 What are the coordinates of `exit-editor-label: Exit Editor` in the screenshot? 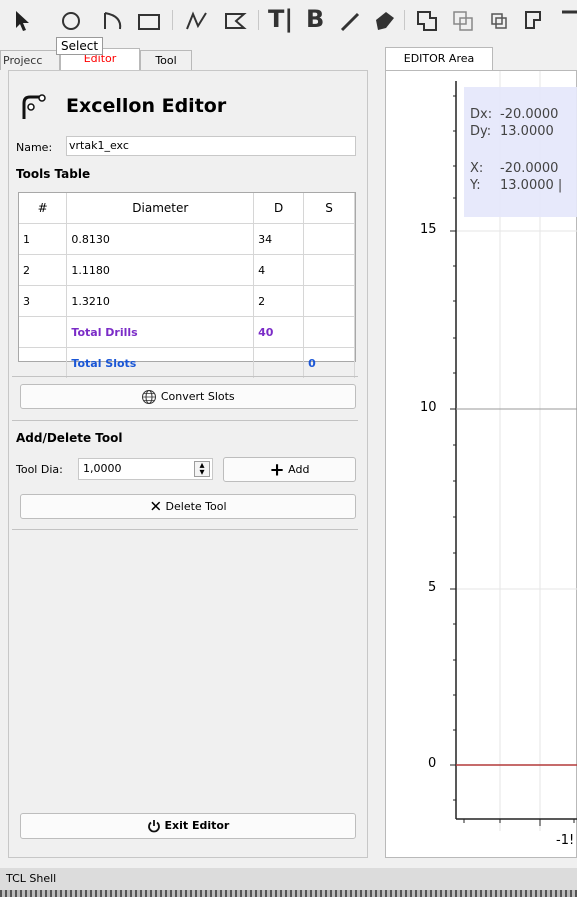 It's located at (197, 825).